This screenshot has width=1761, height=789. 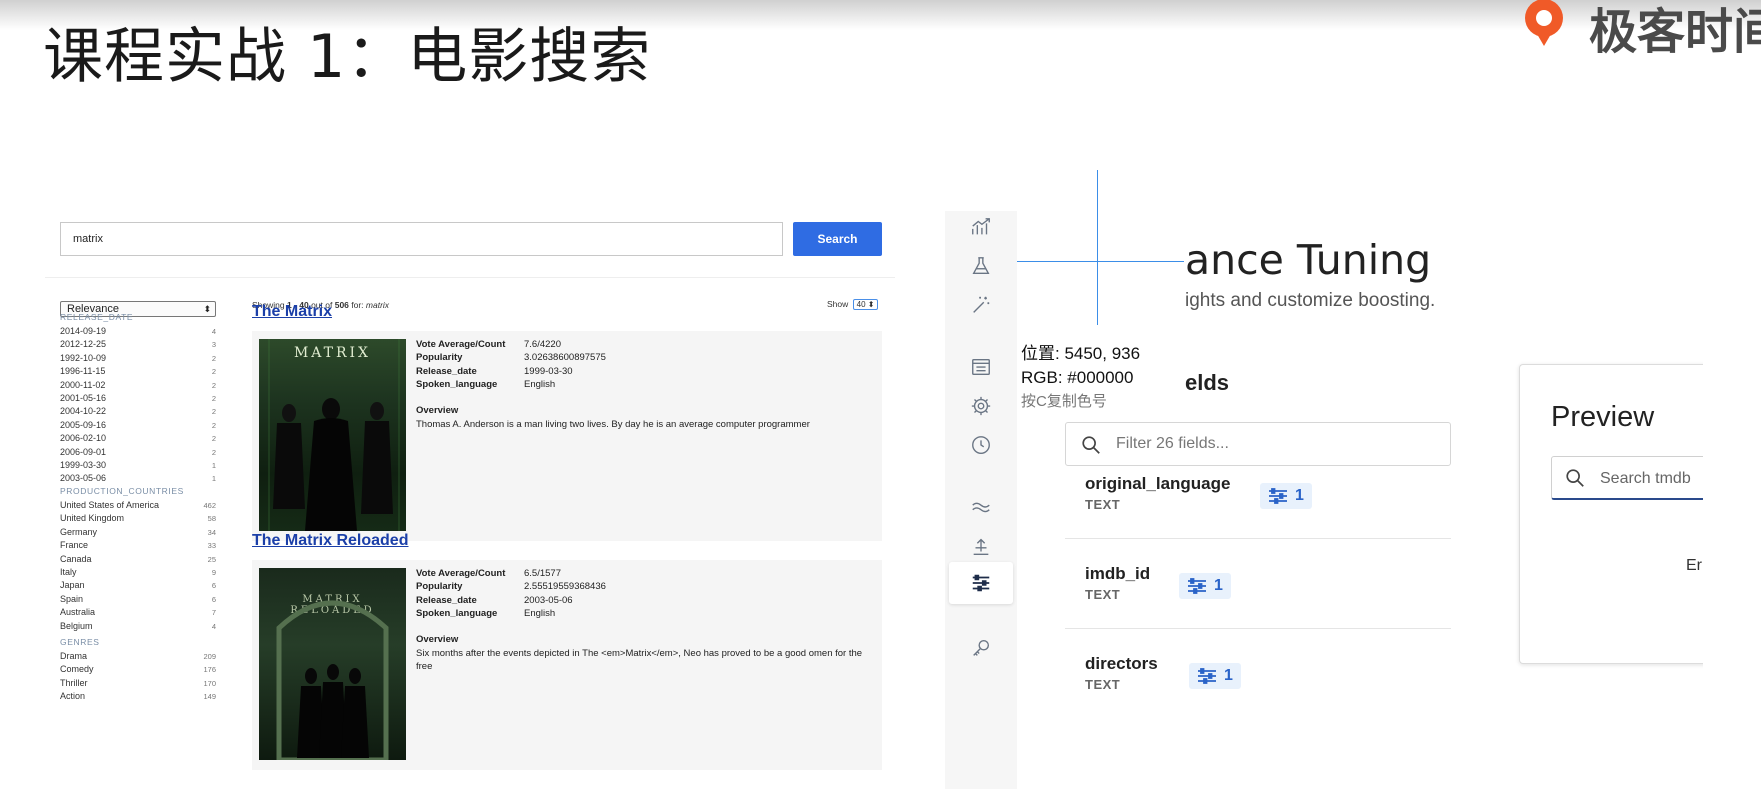 What do you see at coordinates (209, 683) in the screenshot?
I see `facet-item-count: 170` at bounding box center [209, 683].